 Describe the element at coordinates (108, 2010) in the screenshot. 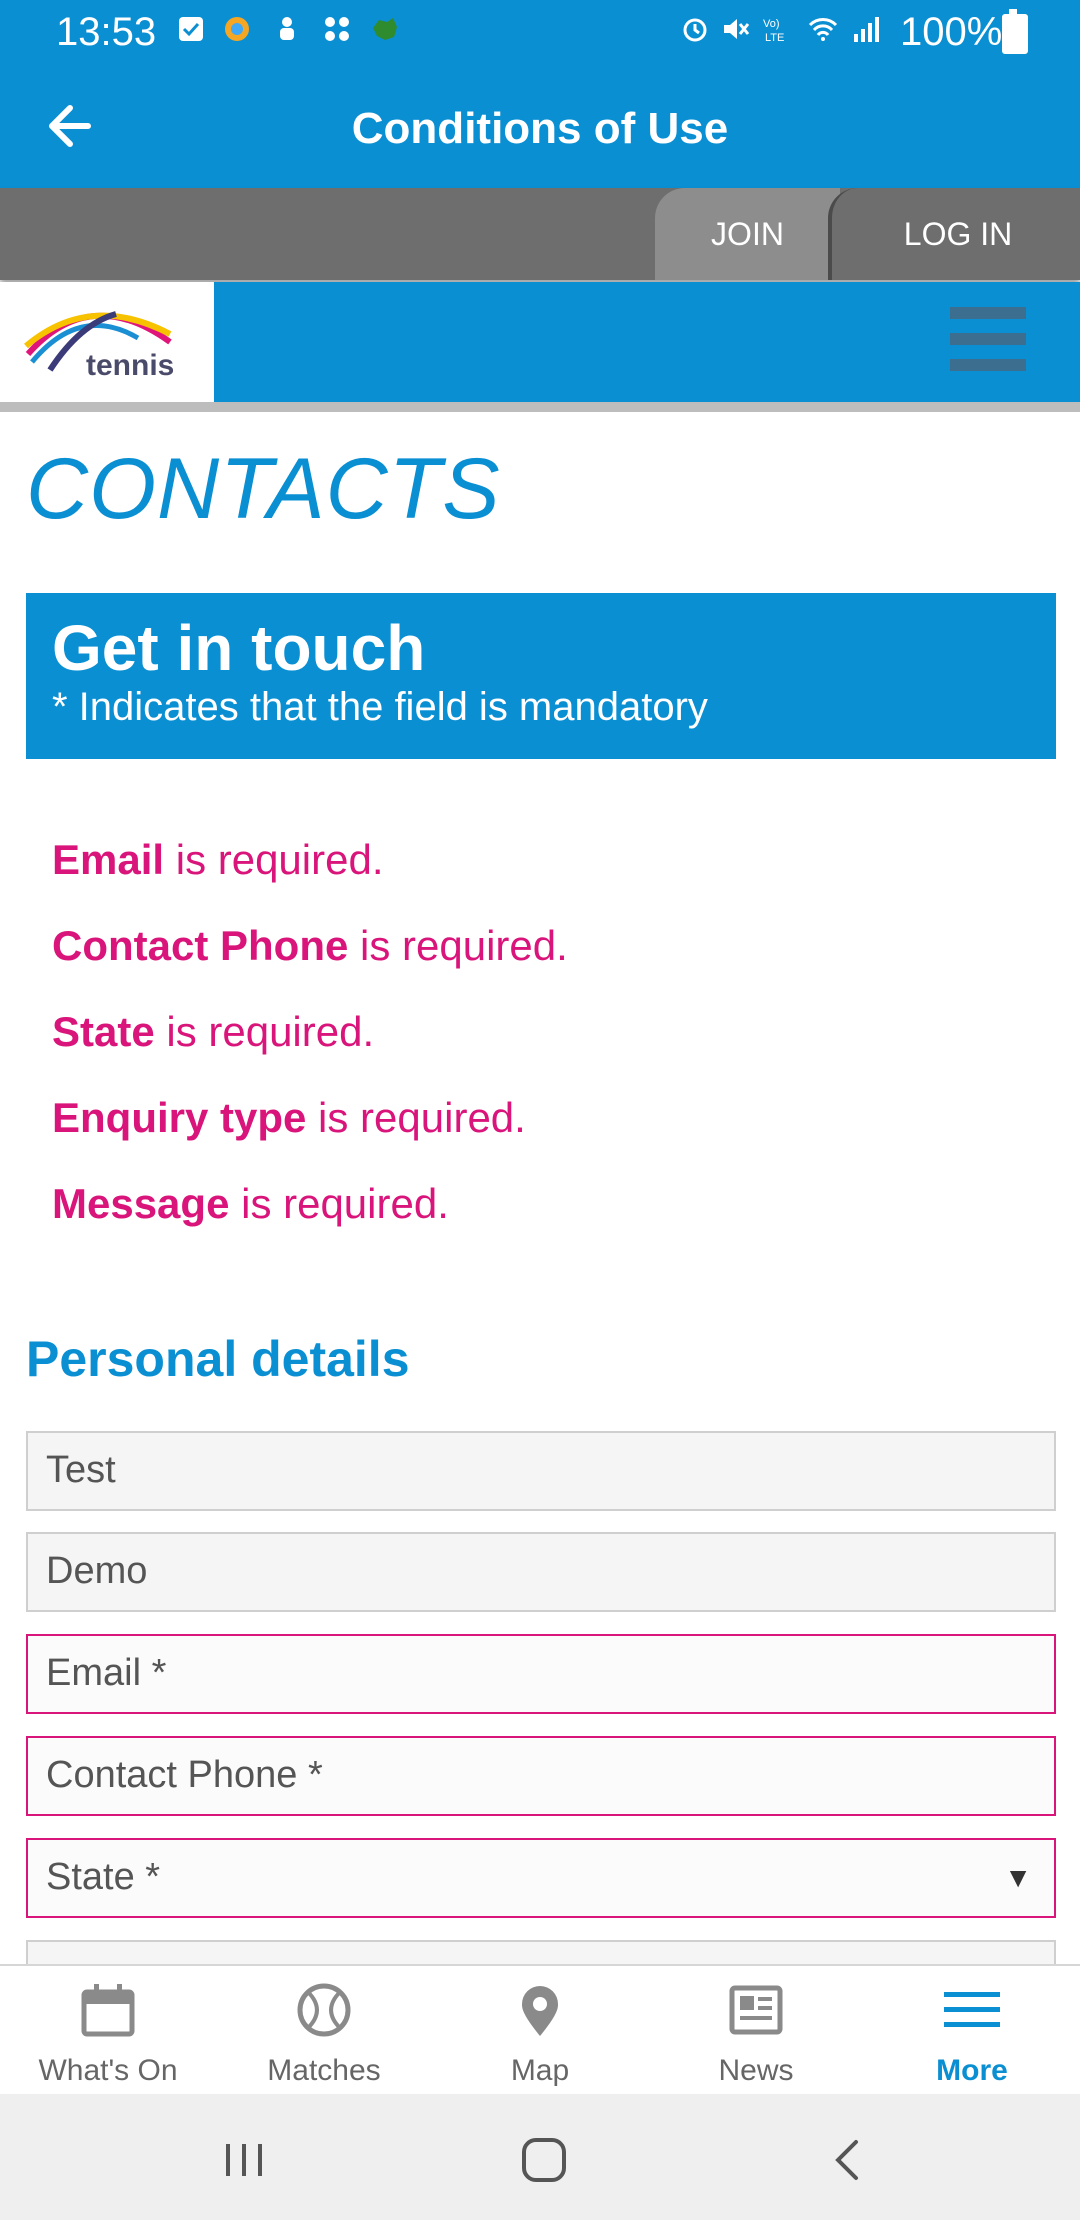

I see `calendar-icon` at that location.